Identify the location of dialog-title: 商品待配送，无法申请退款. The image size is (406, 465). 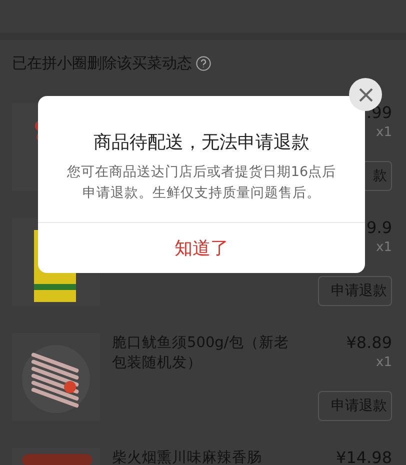
(202, 142).